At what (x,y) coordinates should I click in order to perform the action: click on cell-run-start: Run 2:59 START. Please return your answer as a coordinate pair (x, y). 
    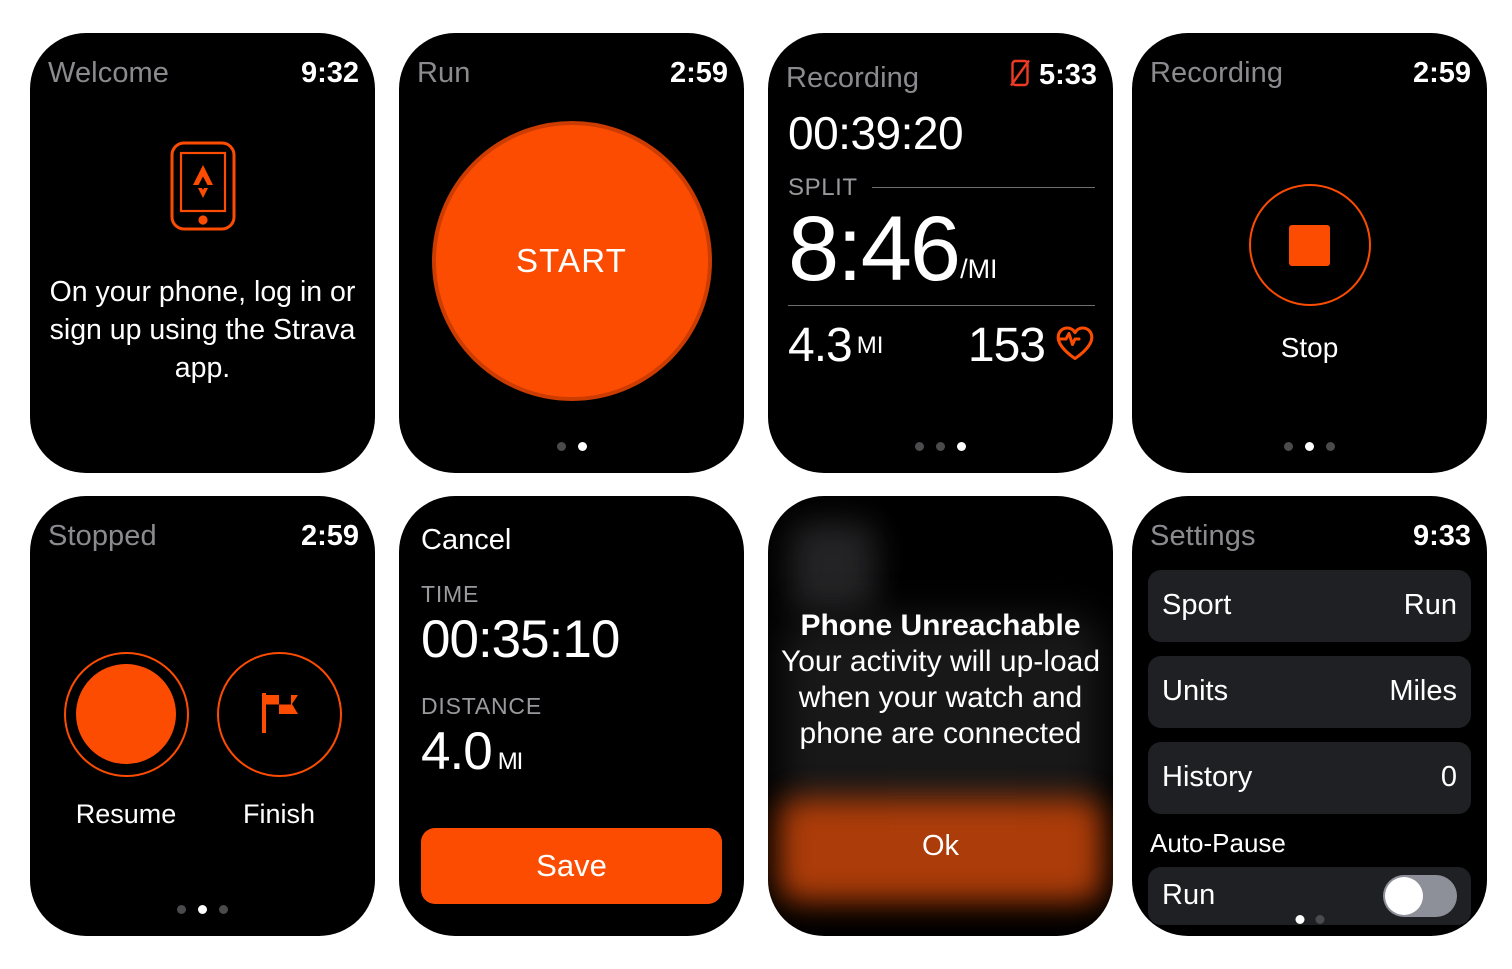
    Looking at the image, I should click on (571, 253).